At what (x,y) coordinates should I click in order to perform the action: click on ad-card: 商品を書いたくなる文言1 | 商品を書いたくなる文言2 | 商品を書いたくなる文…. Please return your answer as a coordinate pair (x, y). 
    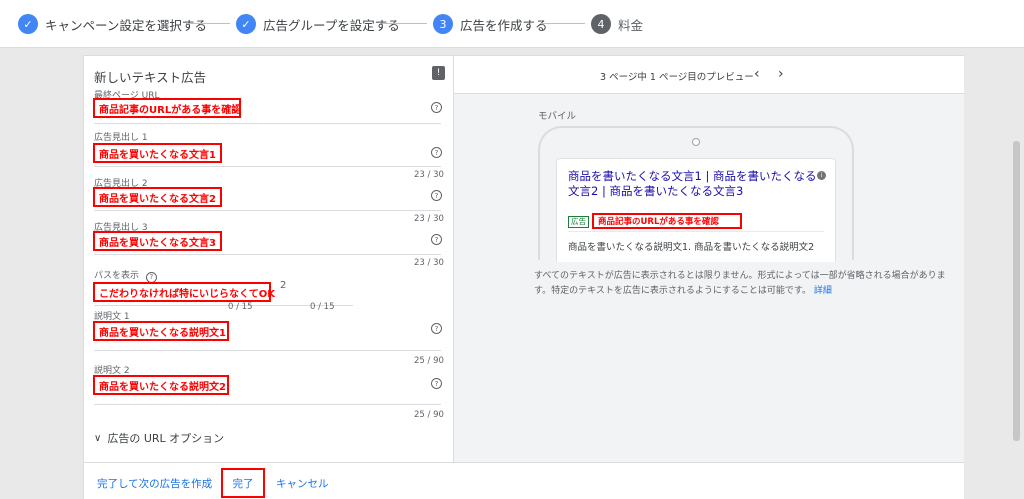
    Looking at the image, I should click on (696, 210).